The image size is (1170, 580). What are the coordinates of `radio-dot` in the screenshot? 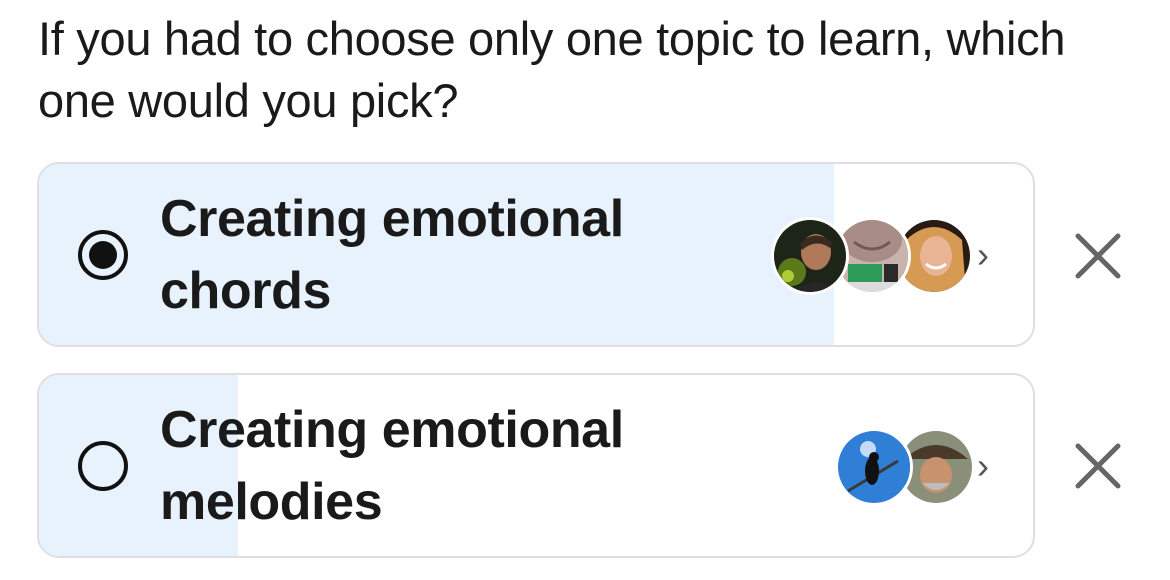 It's located at (103, 254).